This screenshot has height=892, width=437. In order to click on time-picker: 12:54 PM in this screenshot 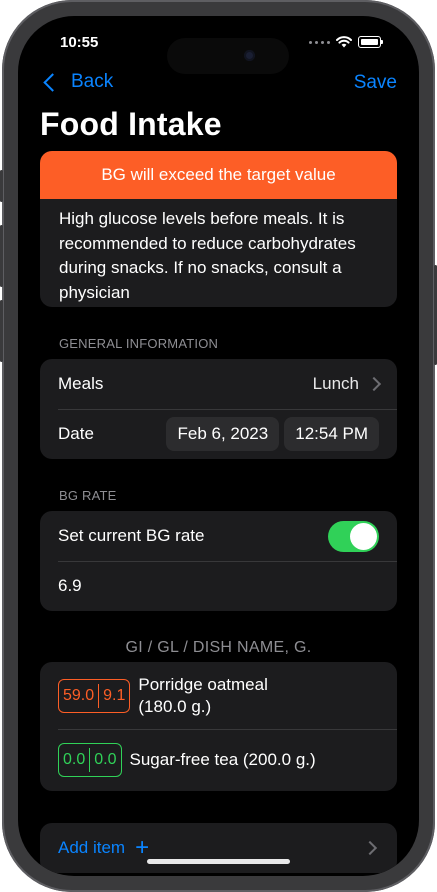, I will do `click(331, 434)`.